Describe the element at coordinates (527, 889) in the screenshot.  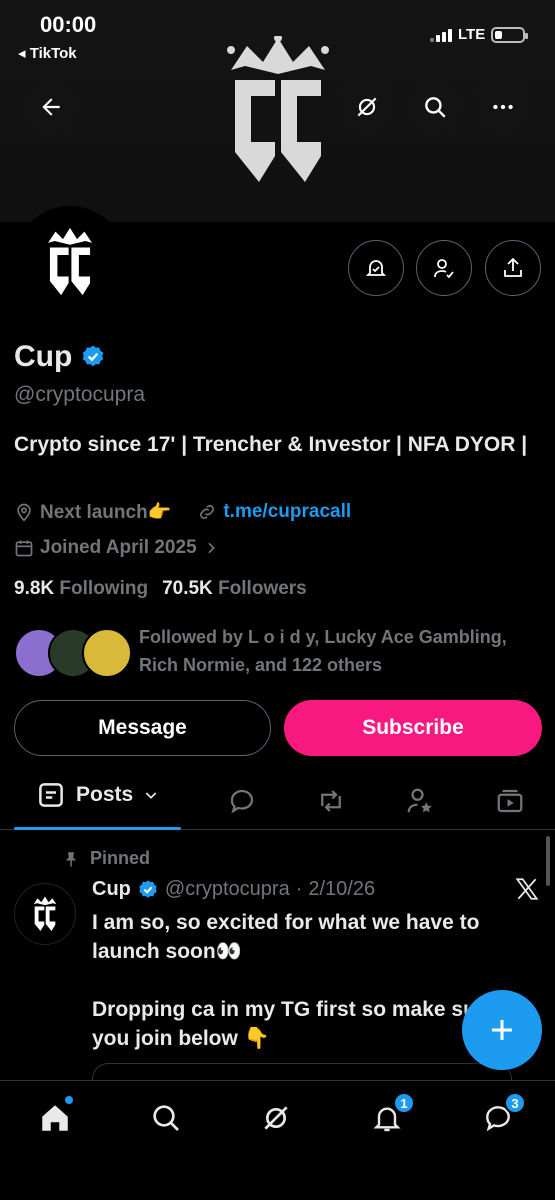
I see `x-logo-icon` at that location.